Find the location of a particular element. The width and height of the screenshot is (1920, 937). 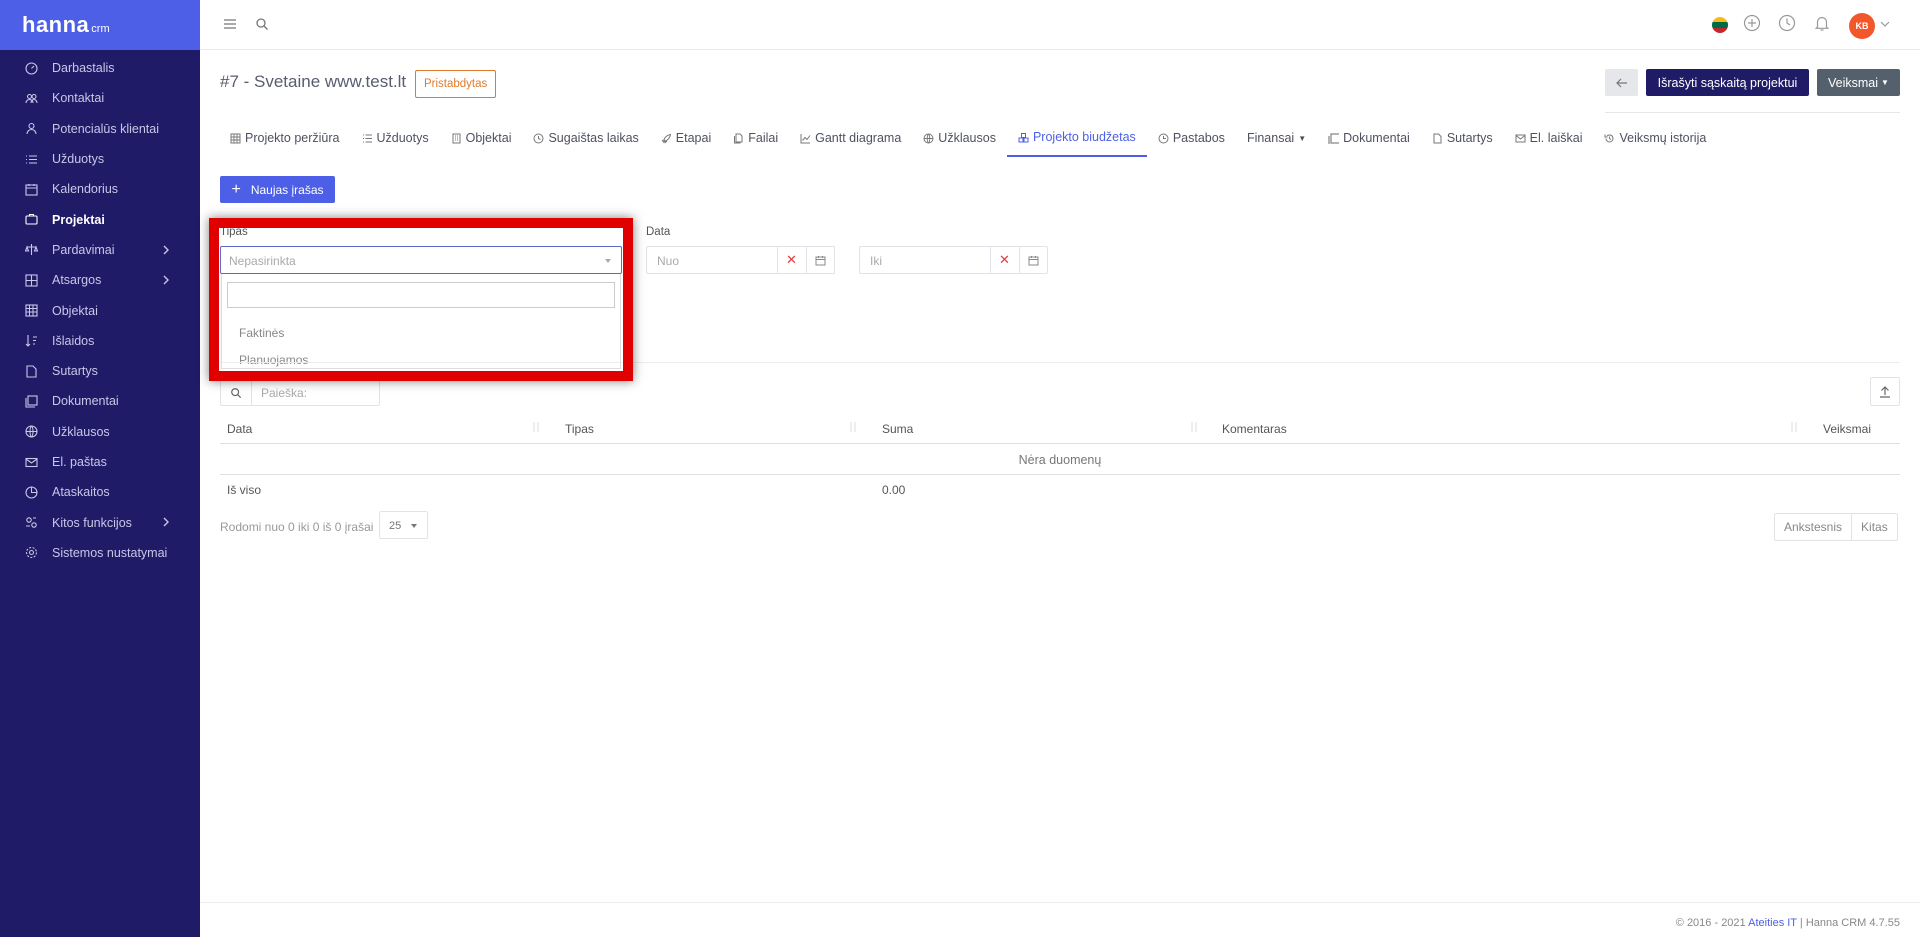

sidebar-item-uzduotys: Užduotys is located at coordinates (100, 159).